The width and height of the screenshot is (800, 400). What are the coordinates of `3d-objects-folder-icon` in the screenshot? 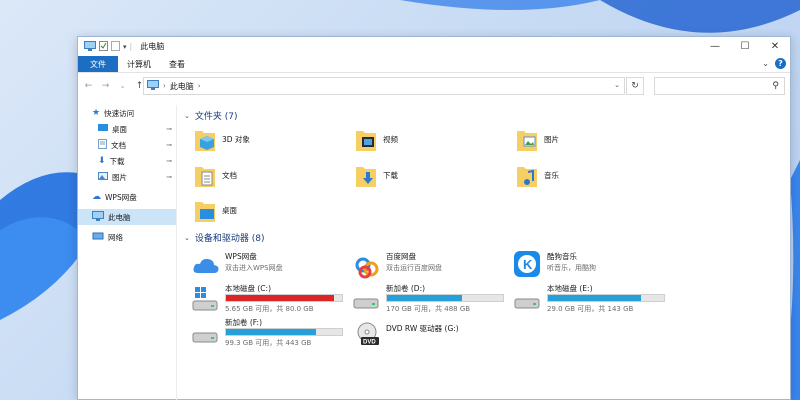 It's located at (205, 139).